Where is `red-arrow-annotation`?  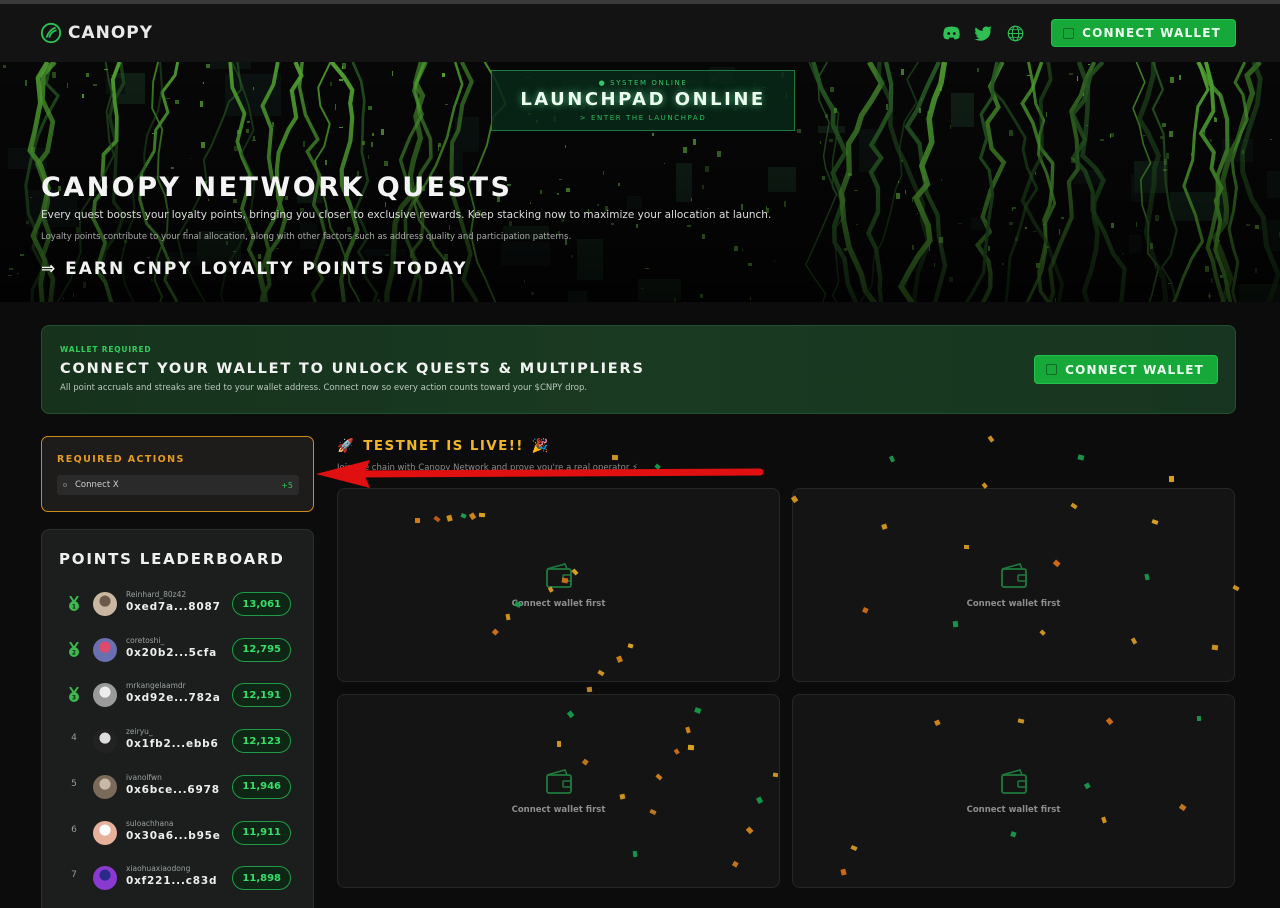 red-arrow-annotation is located at coordinates (540, 474).